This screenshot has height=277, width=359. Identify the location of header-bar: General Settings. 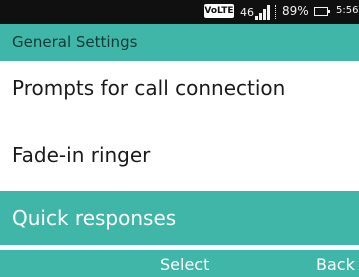
(179, 42).